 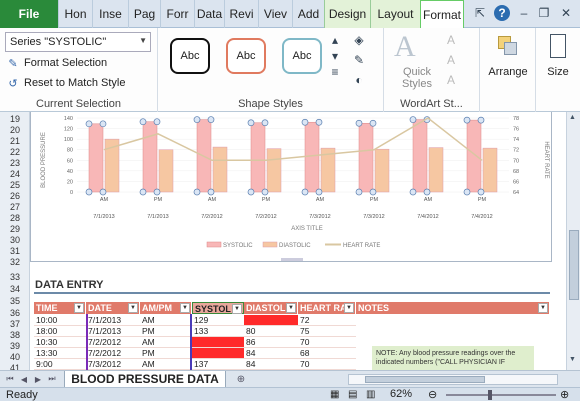 I want to click on tab-file: File, so click(x=29, y=14).